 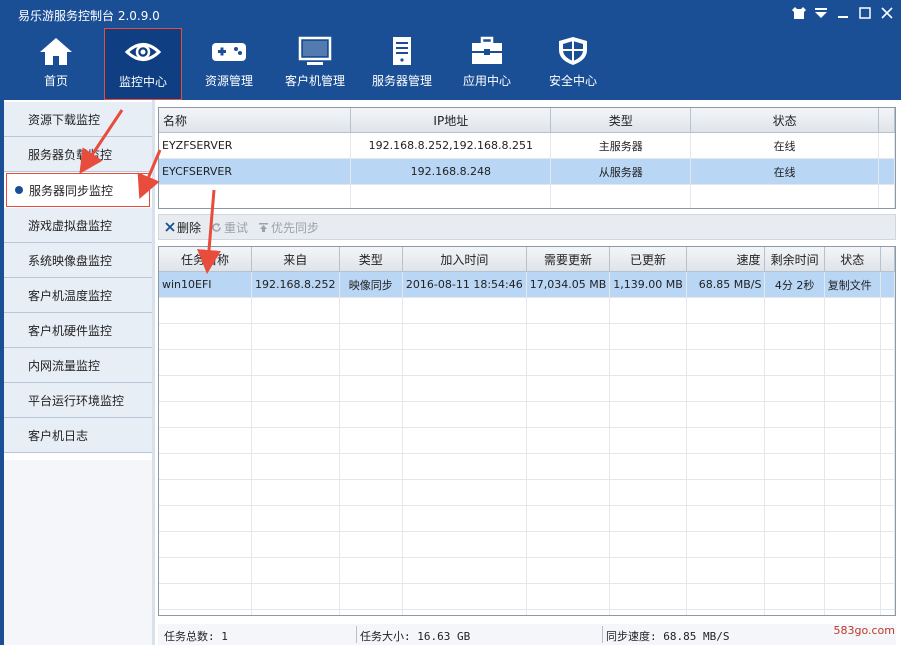 I want to click on gamepad-icon, so click(x=229, y=52).